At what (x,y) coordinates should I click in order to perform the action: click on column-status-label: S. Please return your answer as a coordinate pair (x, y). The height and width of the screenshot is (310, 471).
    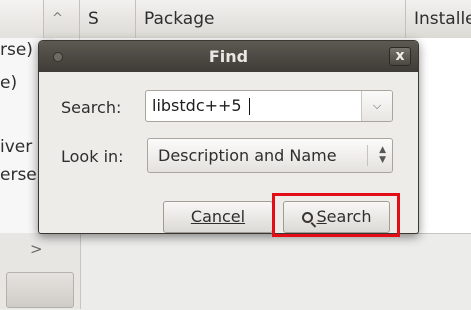
    Looking at the image, I should click on (93, 19).